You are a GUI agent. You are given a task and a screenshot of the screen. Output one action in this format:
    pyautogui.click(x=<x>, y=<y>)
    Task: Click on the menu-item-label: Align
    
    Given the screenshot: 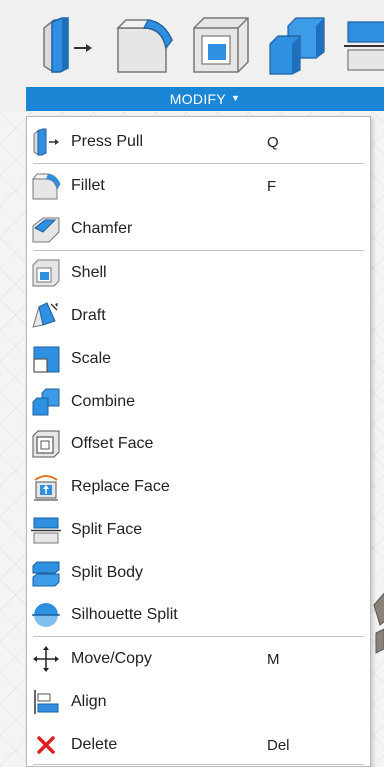 What is the action you would take?
    pyautogui.click(x=89, y=701)
    